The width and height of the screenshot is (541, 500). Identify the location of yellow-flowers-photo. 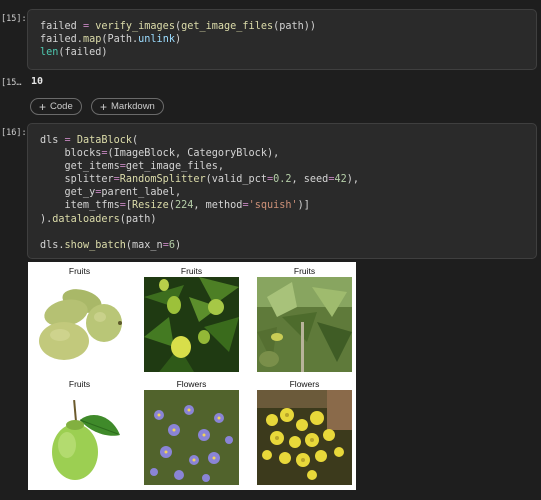
(304, 437).